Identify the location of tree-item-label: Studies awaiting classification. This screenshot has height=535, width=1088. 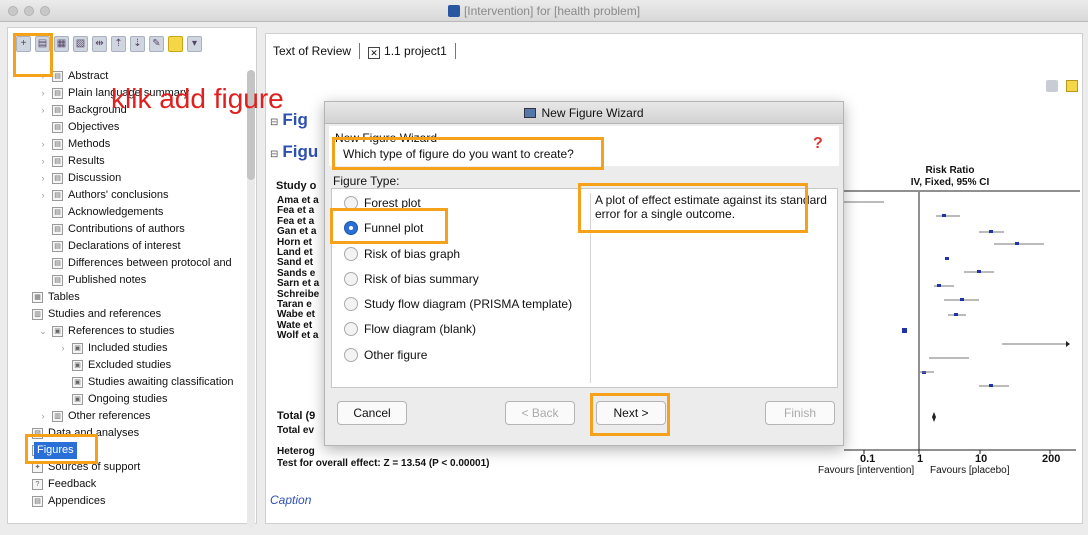
(161, 382).